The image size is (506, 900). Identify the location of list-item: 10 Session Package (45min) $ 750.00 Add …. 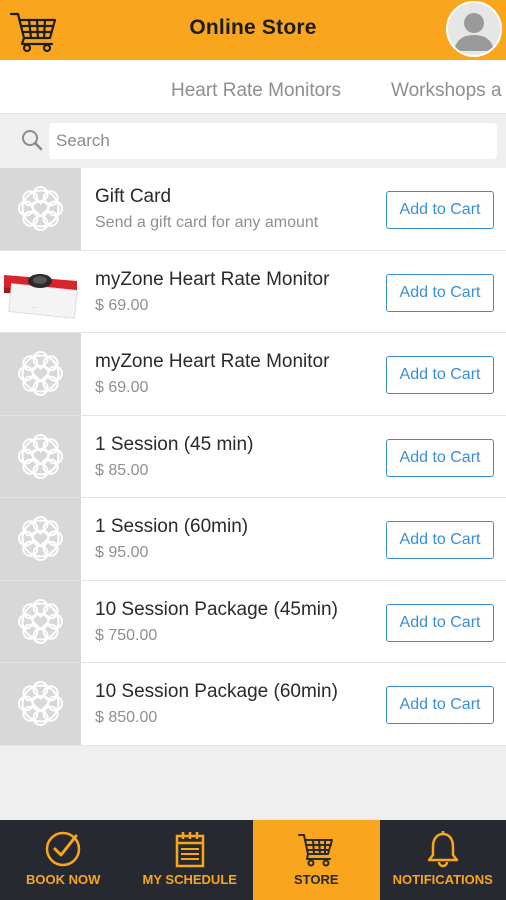
(253, 621).